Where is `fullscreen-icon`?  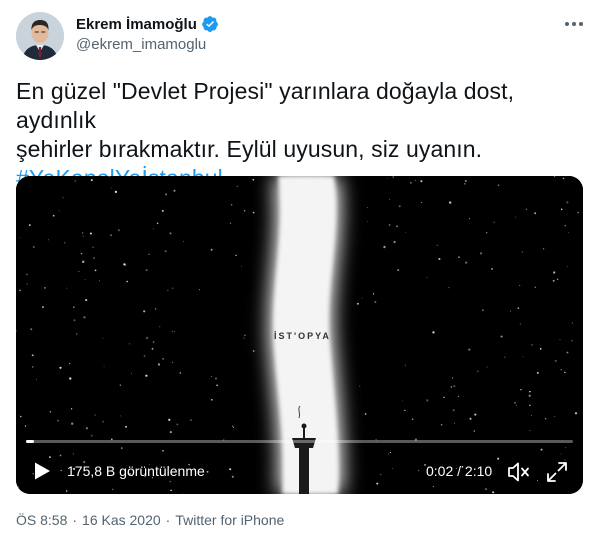
fullscreen-icon is located at coordinates (557, 472).